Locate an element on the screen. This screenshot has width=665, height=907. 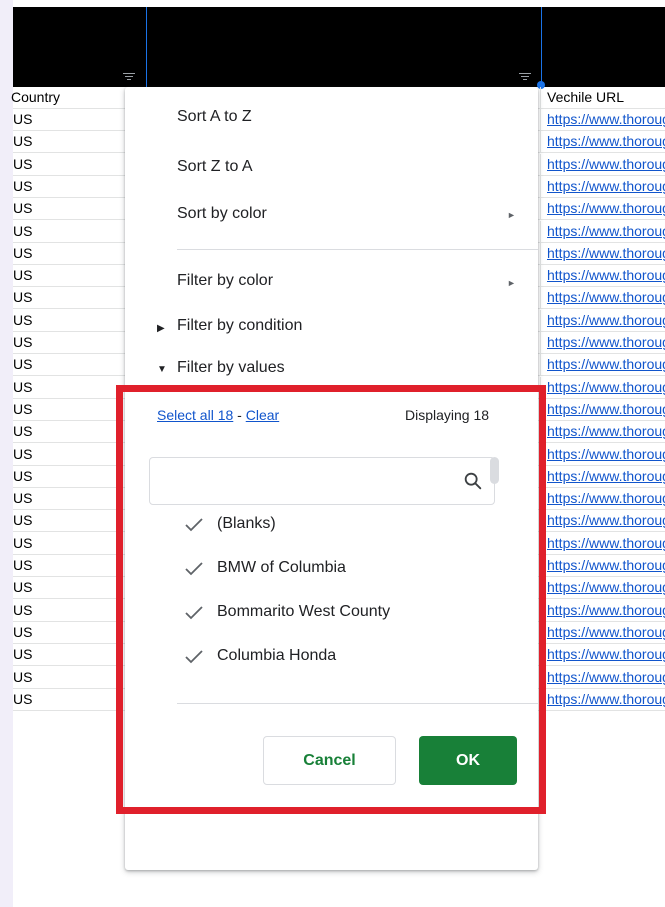
menu-item-sort-z-a: Sort Z to A is located at coordinates (215, 167).